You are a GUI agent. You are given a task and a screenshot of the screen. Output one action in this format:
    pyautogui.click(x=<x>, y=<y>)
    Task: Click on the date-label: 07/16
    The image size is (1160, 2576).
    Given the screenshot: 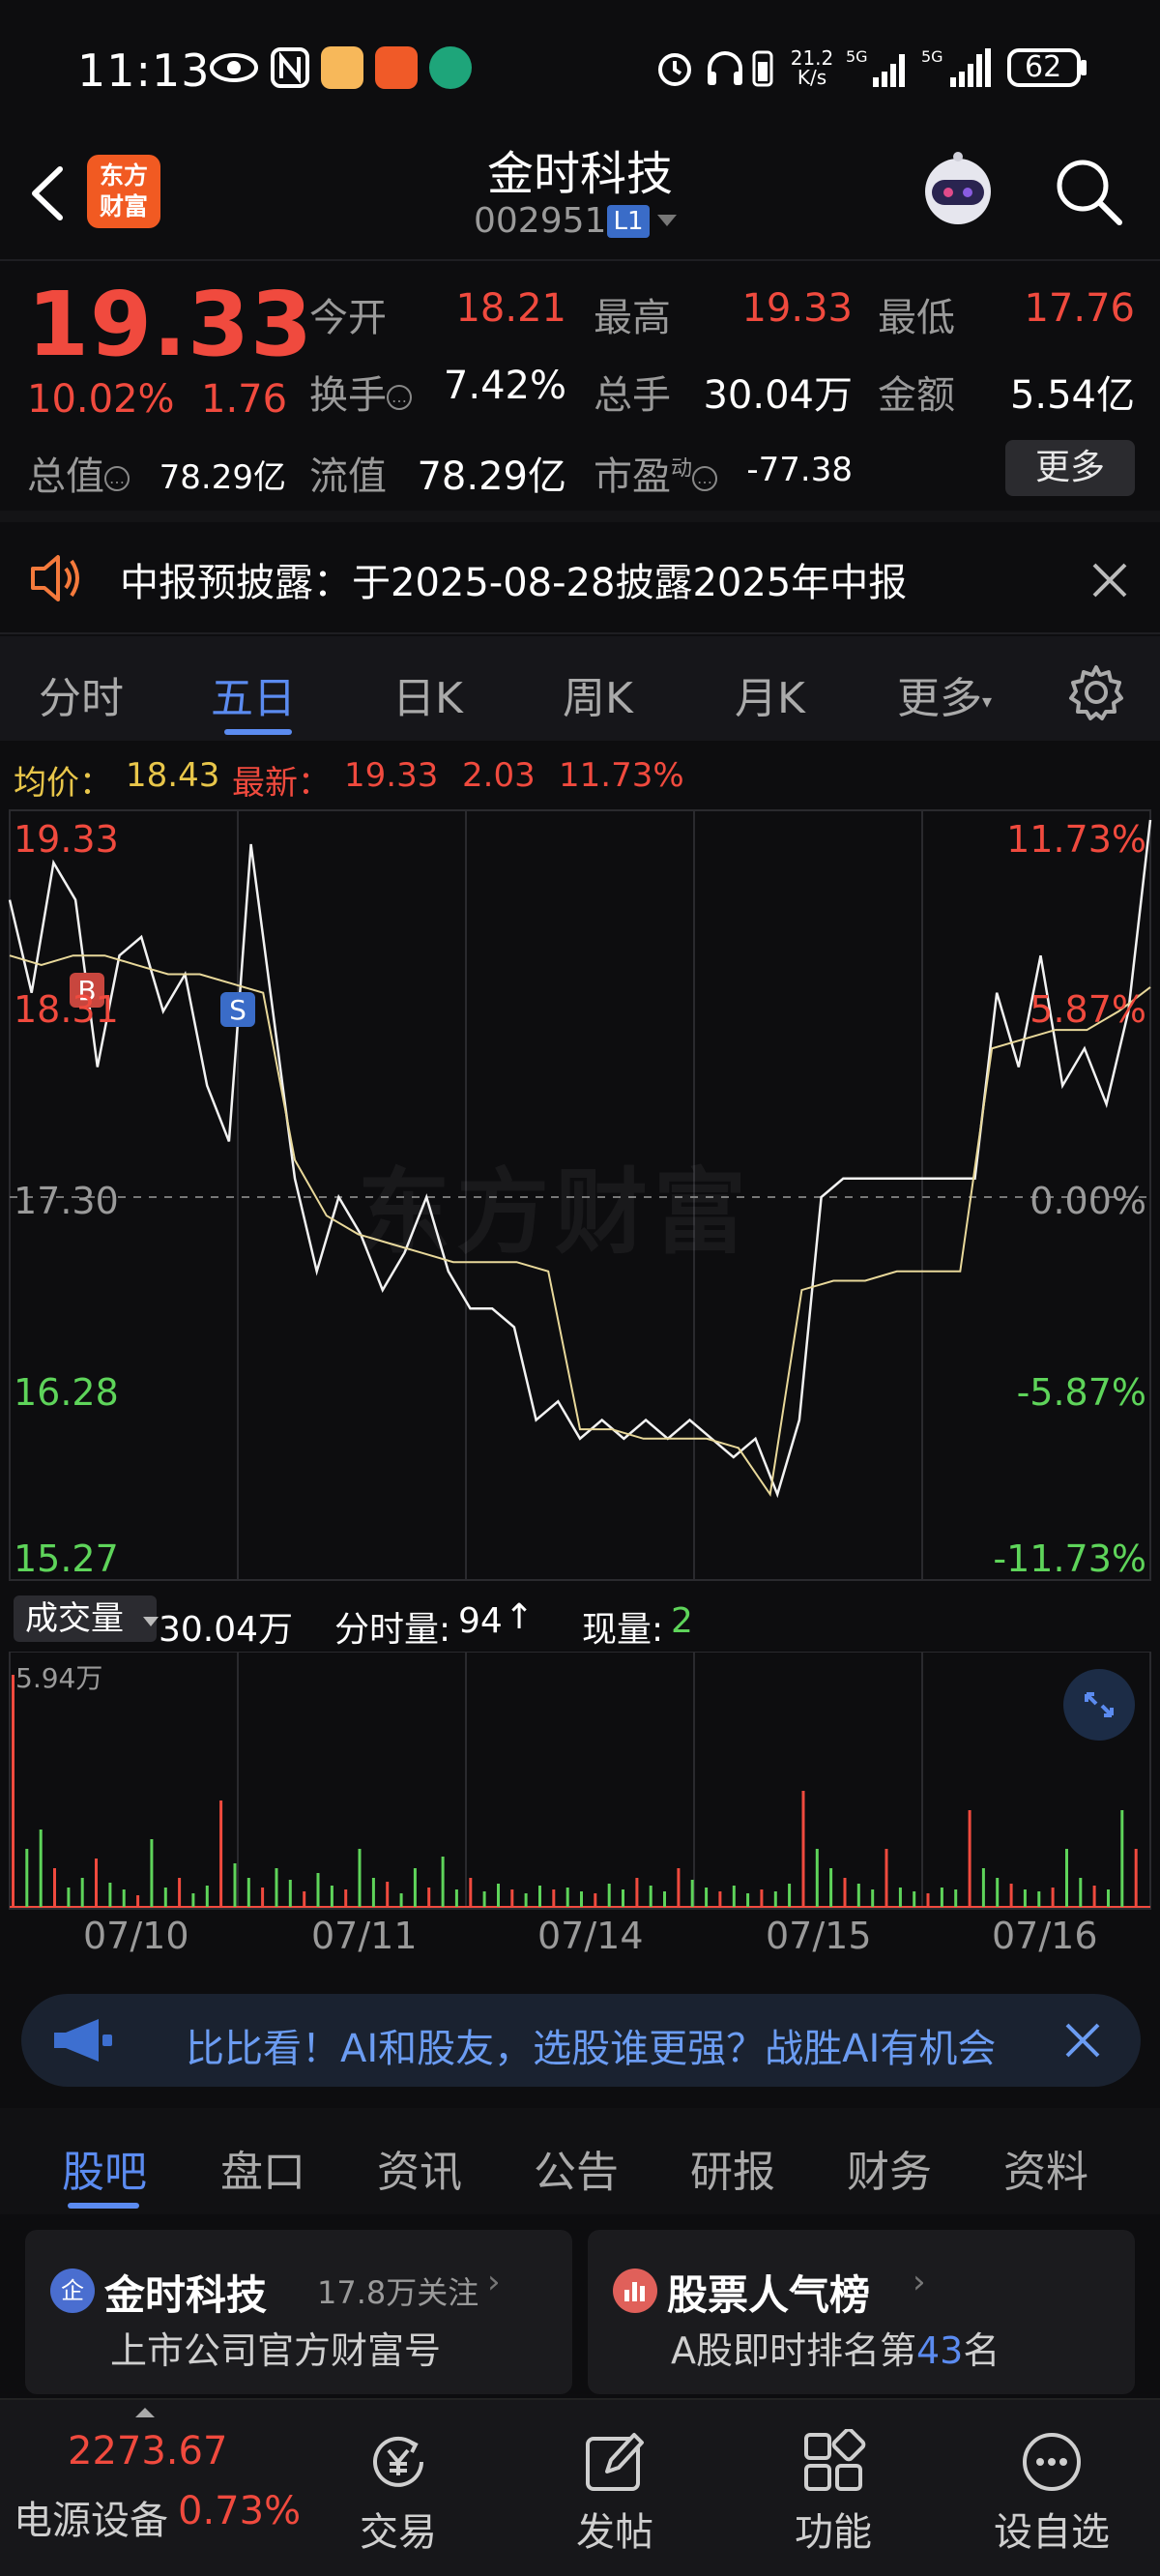 What is the action you would take?
    pyautogui.click(x=1045, y=1936)
    